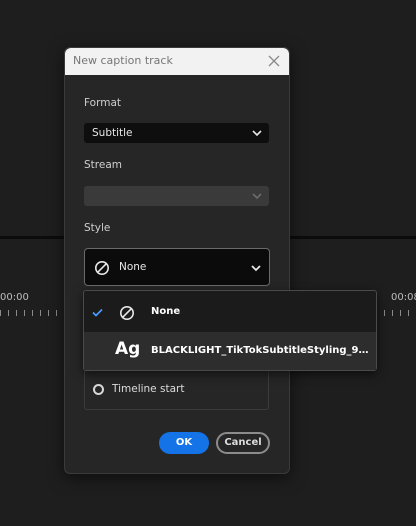  What do you see at coordinates (243, 443) in the screenshot?
I see `cancel-button: Cancel` at bounding box center [243, 443].